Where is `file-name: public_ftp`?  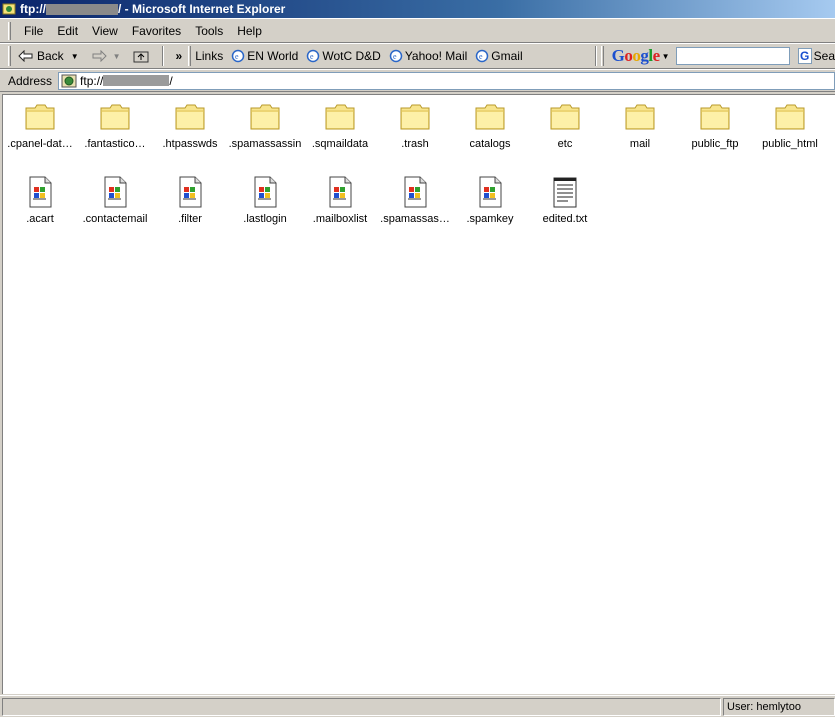 file-name: public_ftp is located at coordinates (715, 144).